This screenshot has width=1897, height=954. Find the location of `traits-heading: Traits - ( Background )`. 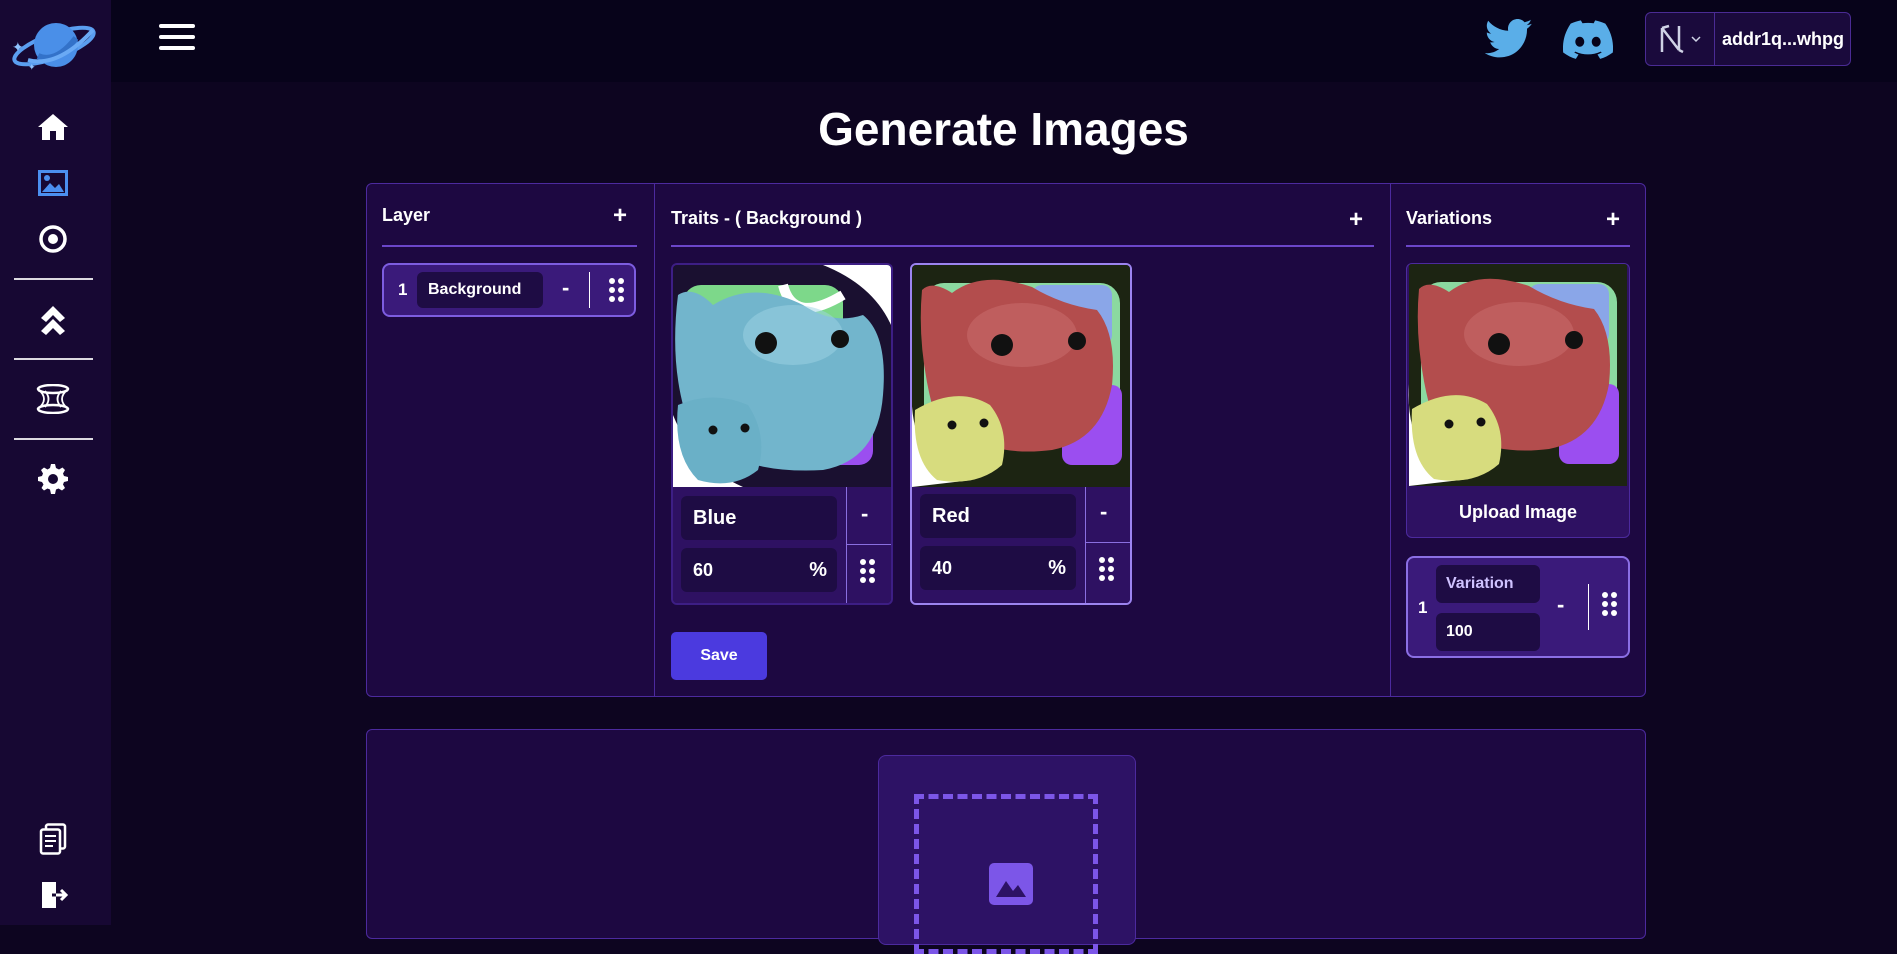

traits-heading: Traits - ( Background ) is located at coordinates (767, 218).